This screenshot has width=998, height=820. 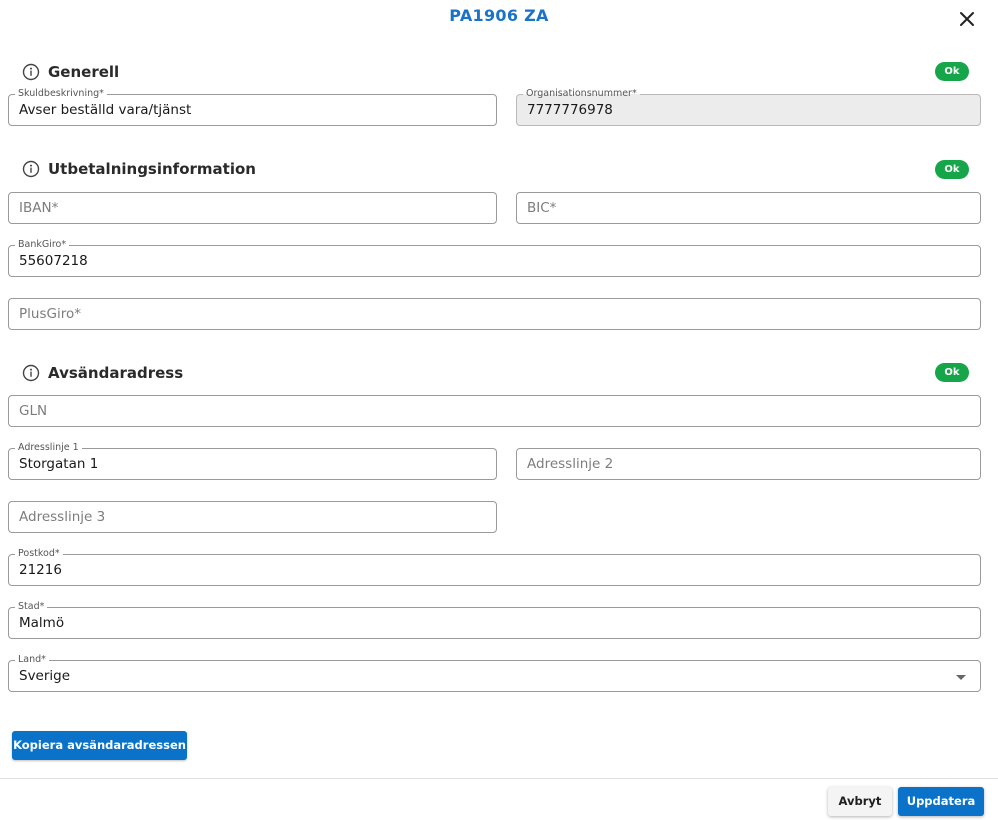 I want to click on status-badge-sender: Ok, so click(x=952, y=372).